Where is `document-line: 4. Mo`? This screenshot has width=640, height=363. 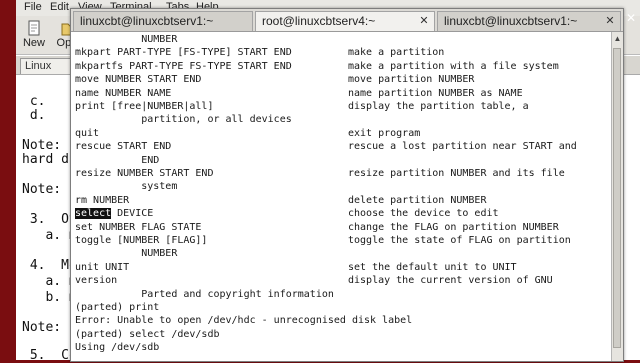 document-line: 4. Mo is located at coordinates (49, 265).